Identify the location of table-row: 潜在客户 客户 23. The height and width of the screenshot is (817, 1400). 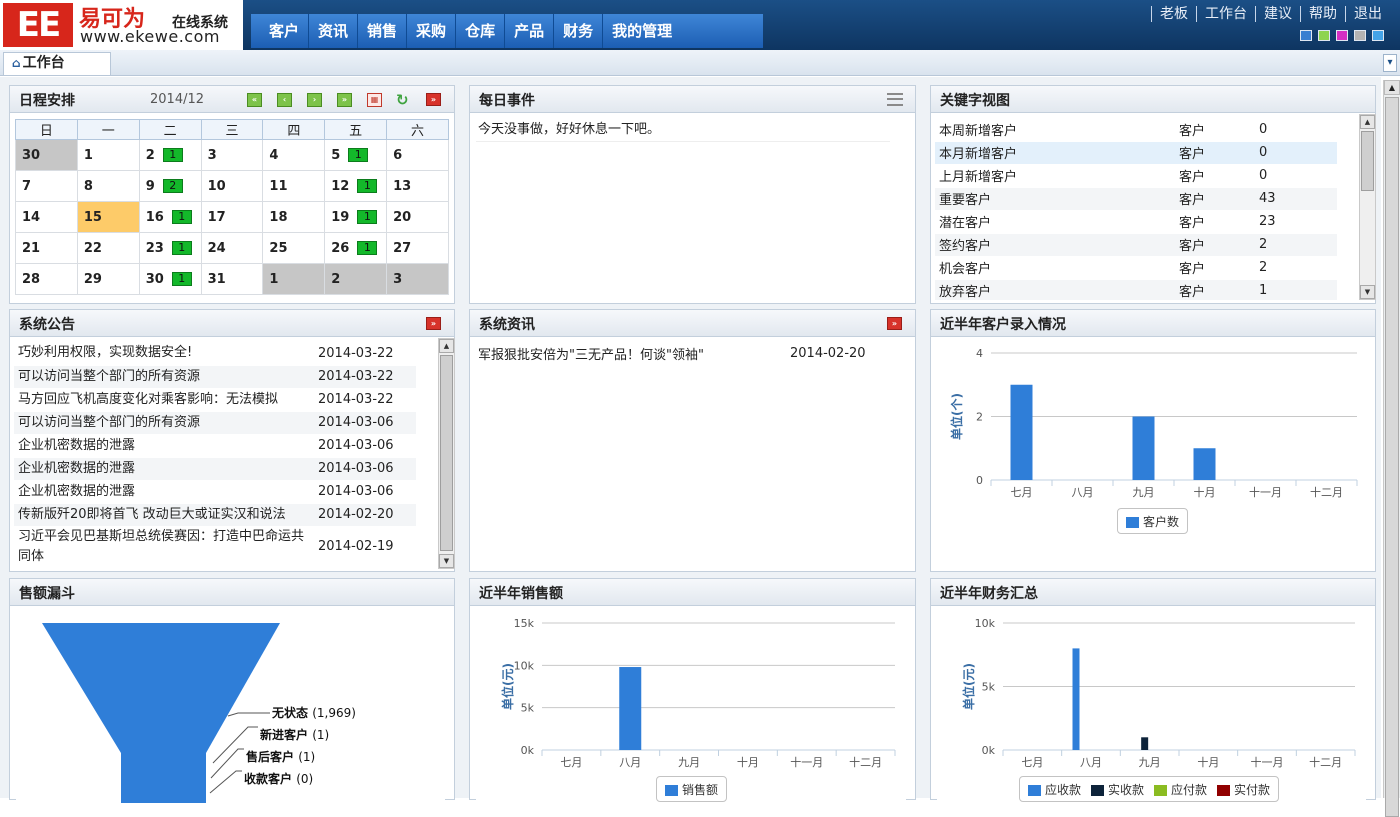
(1136, 222).